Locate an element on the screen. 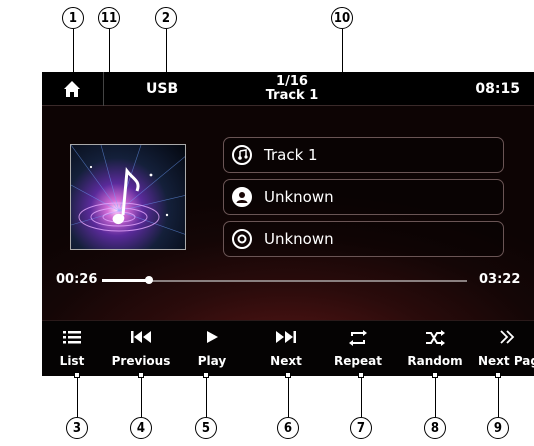  callout-2: 2 is located at coordinates (166, 18).